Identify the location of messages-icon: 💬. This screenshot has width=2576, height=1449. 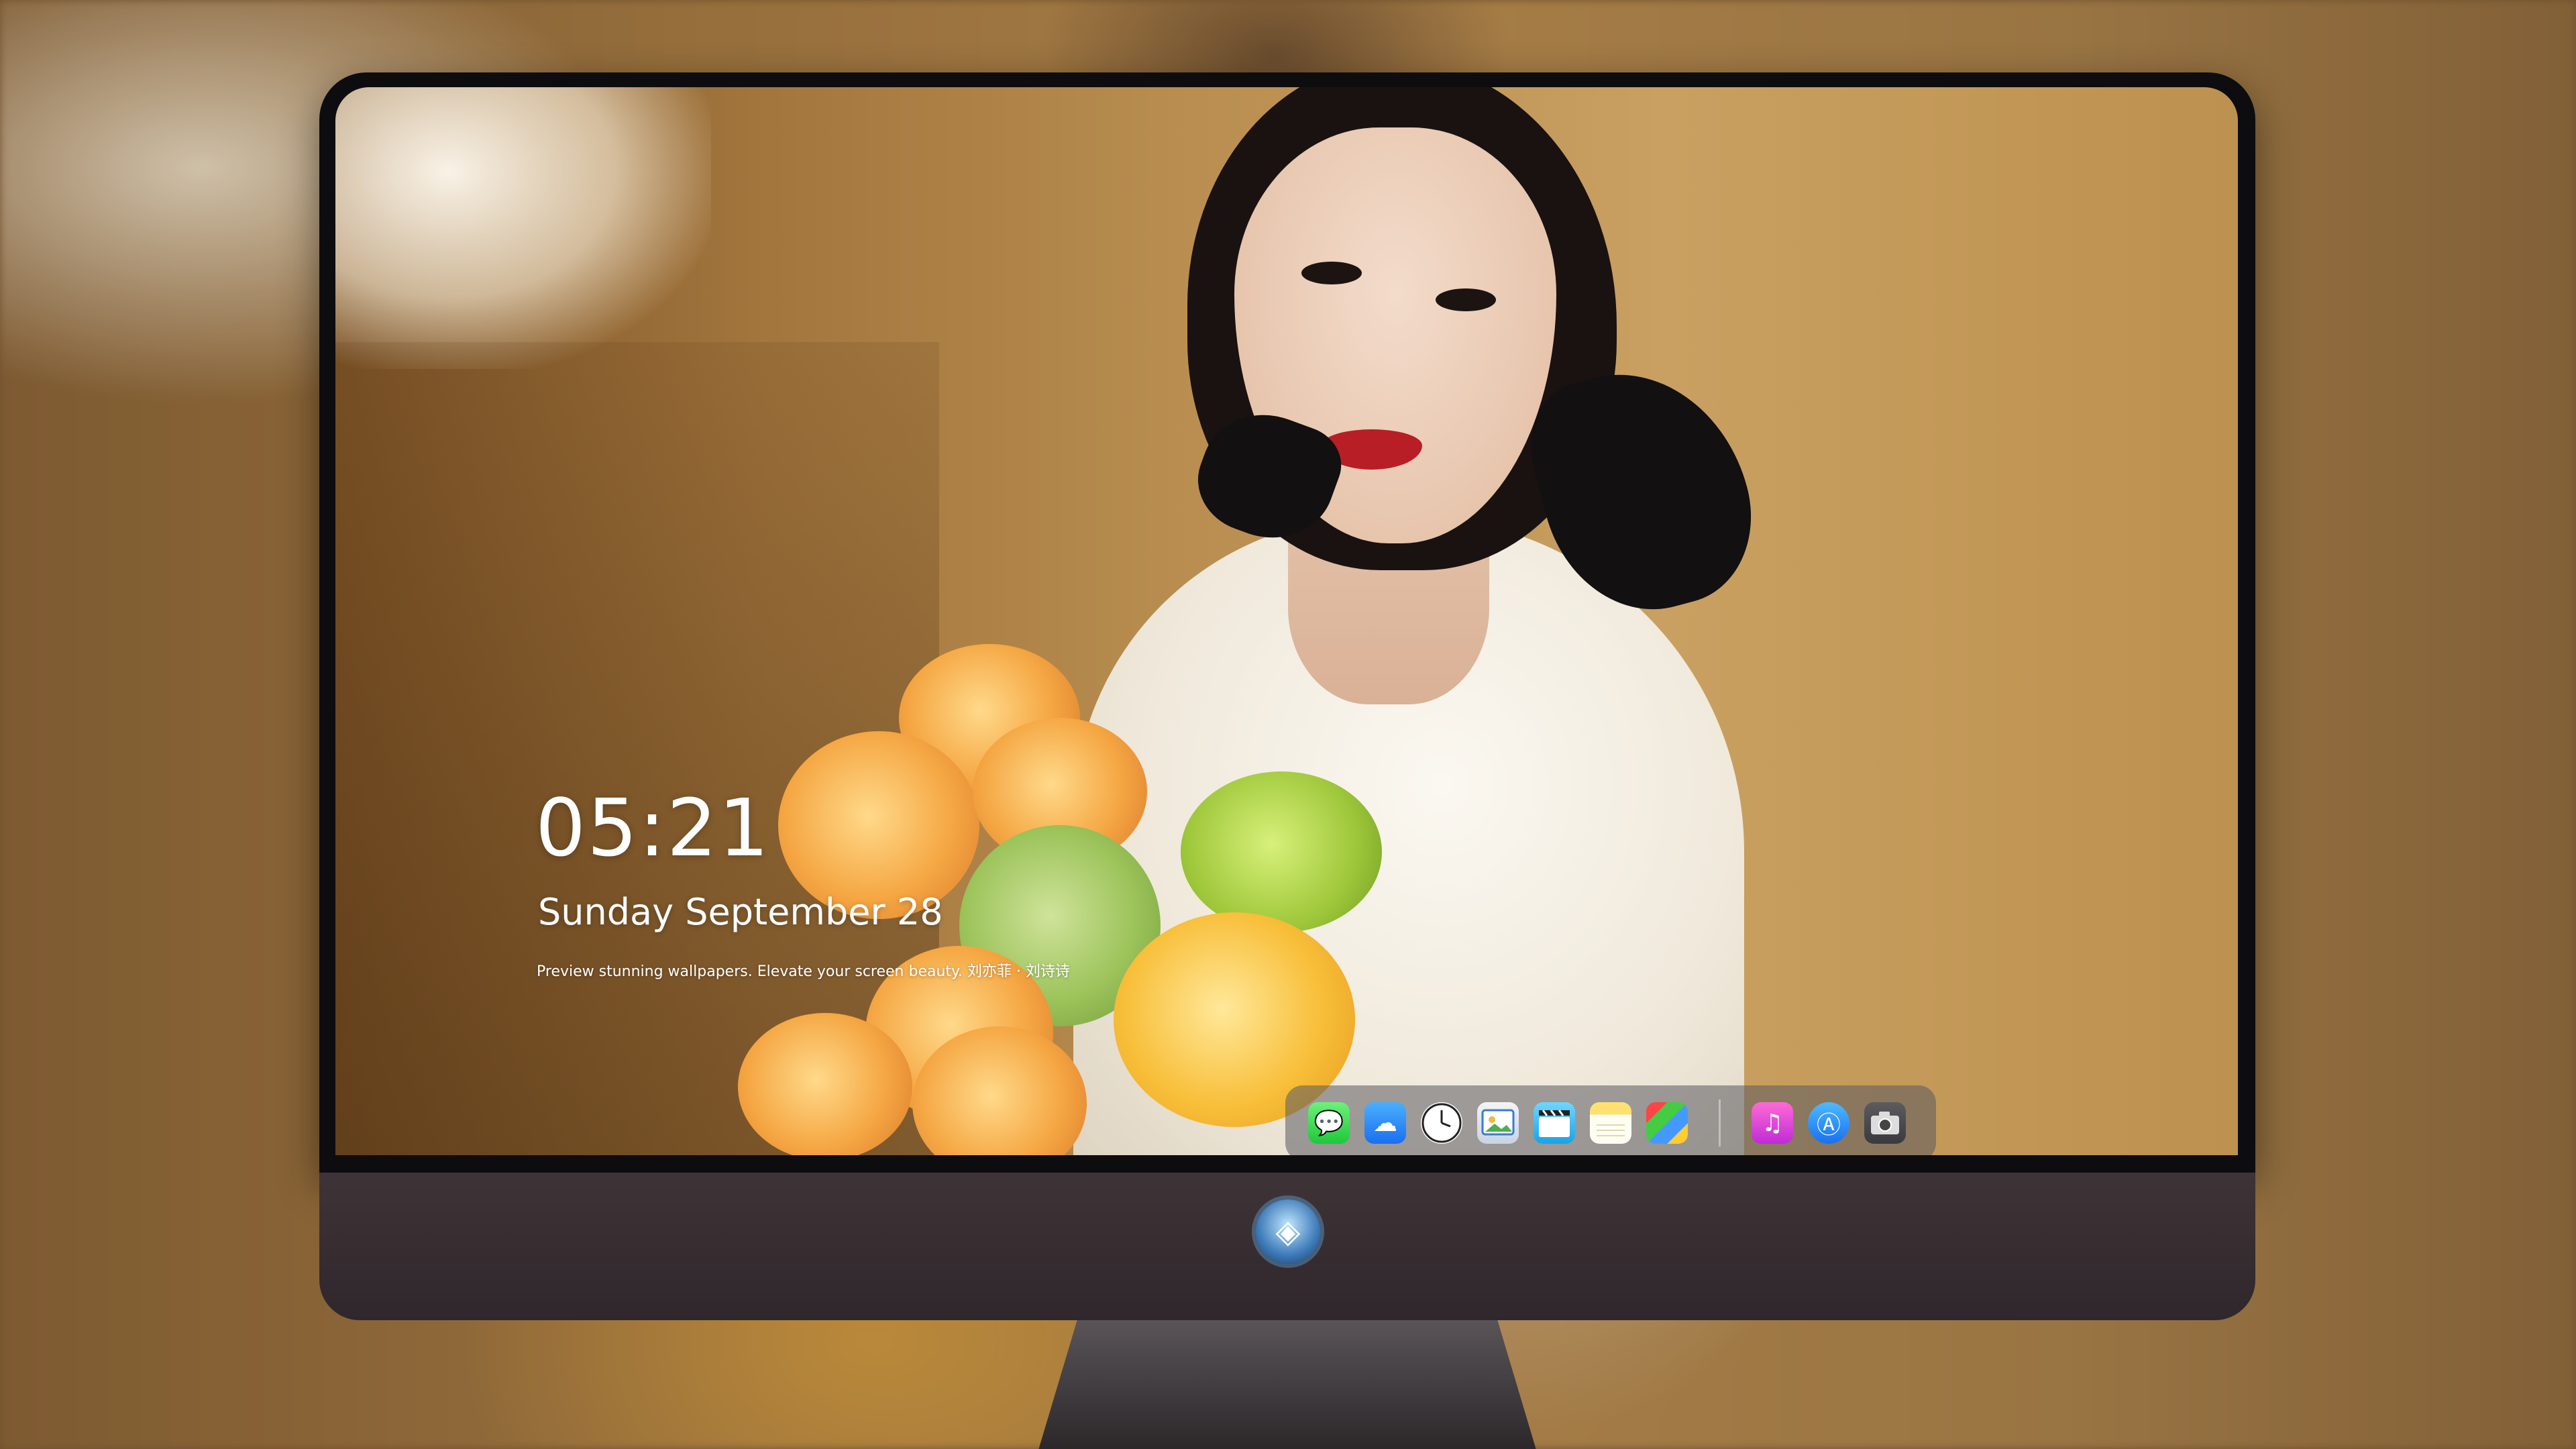
(1329, 1123).